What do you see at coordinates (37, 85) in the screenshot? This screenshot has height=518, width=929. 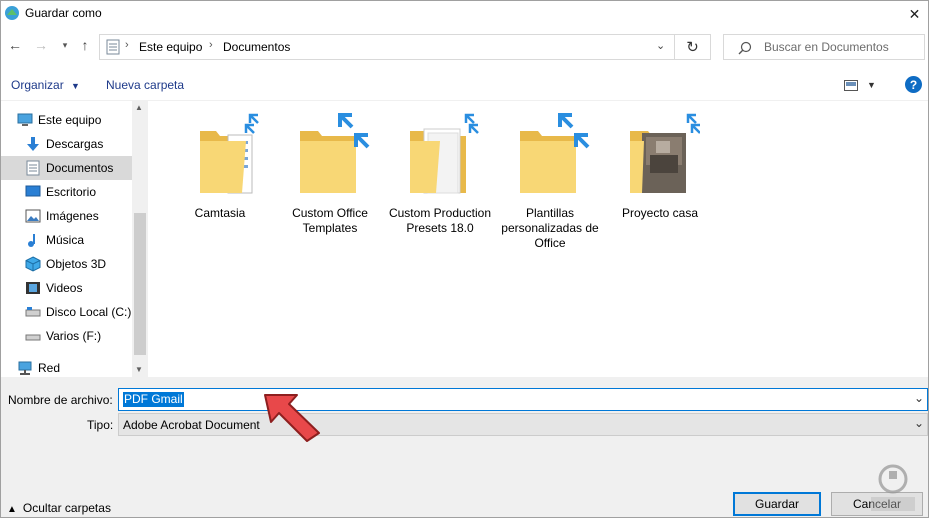 I see `organize-label: Organizar` at bounding box center [37, 85].